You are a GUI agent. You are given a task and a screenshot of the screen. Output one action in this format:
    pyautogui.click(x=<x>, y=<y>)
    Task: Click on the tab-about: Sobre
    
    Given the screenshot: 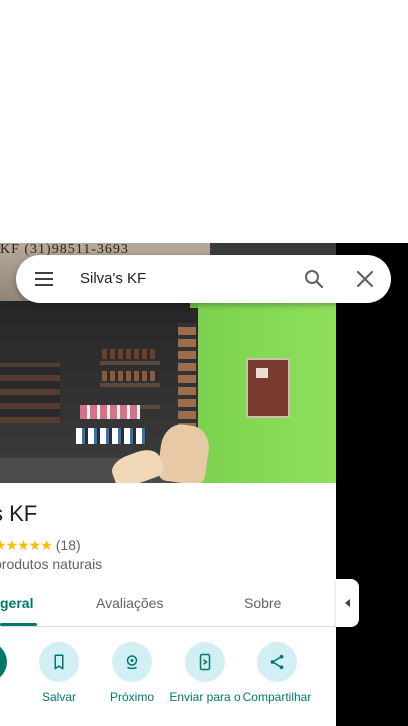 What is the action you would take?
    pyautogui.click(x=262, y=603)
    